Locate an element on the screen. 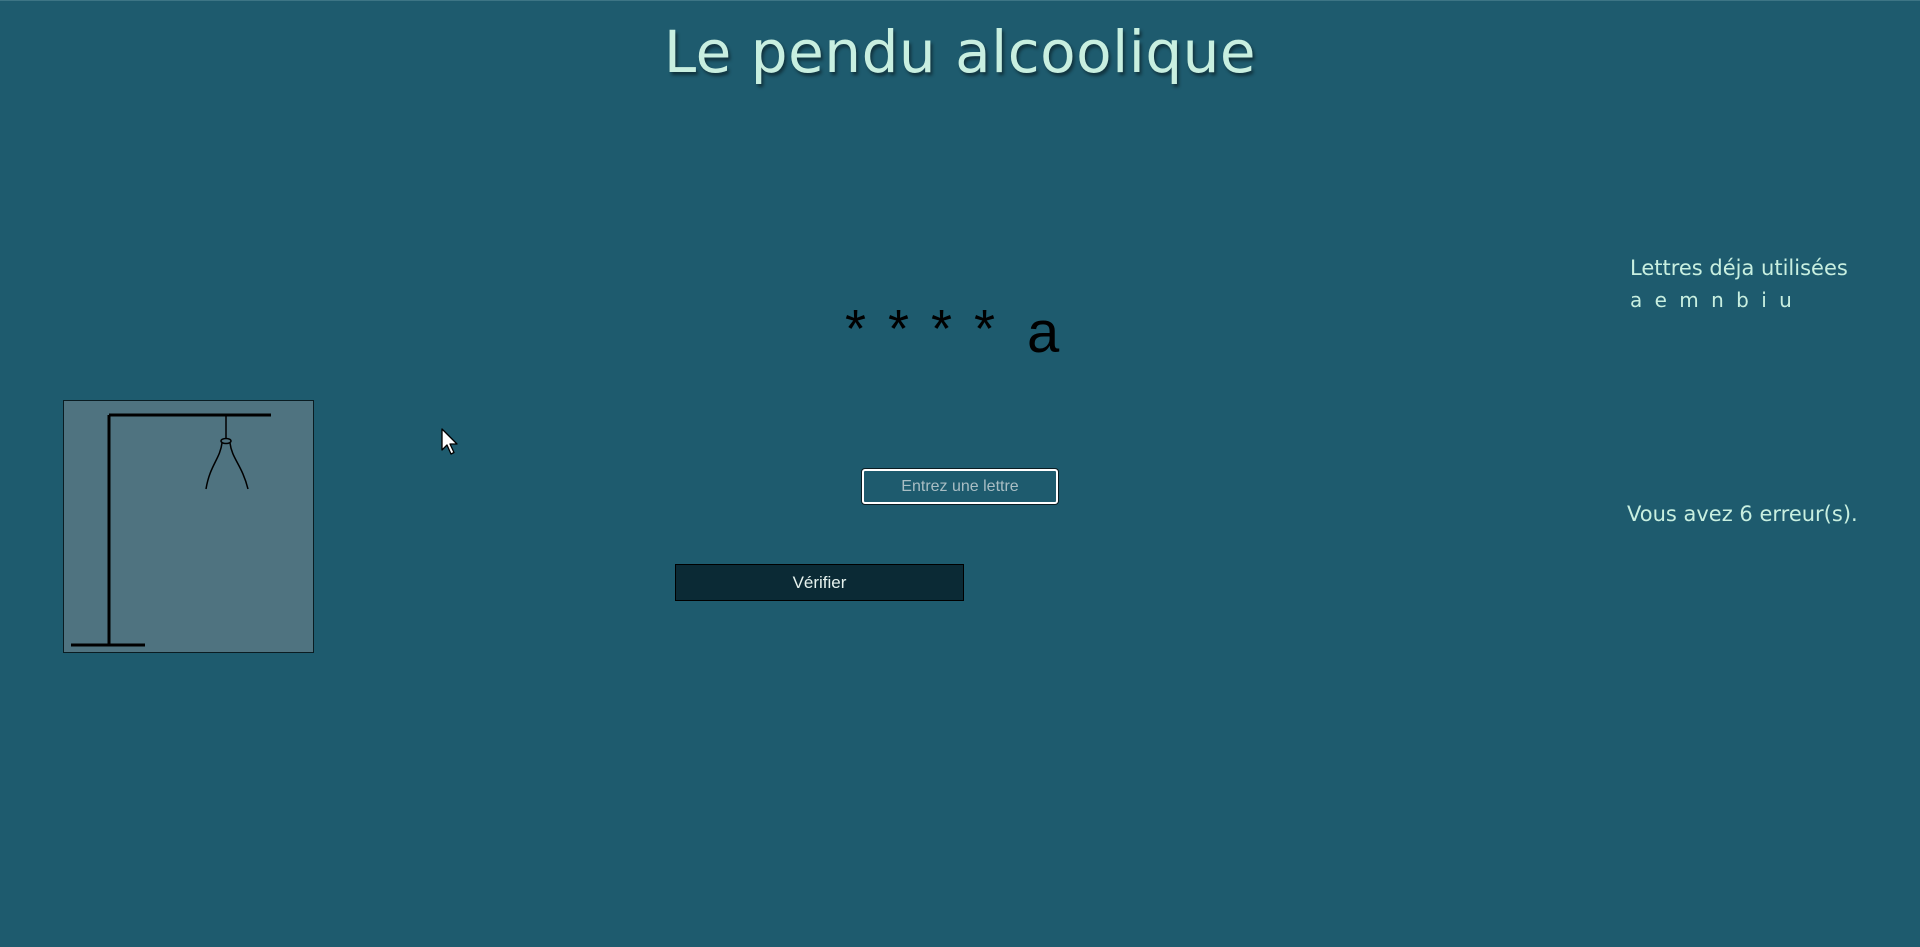 The width and height of the screenshot is (1920, 947). masked-word: * * * * a is located at coordinates (952, 322).